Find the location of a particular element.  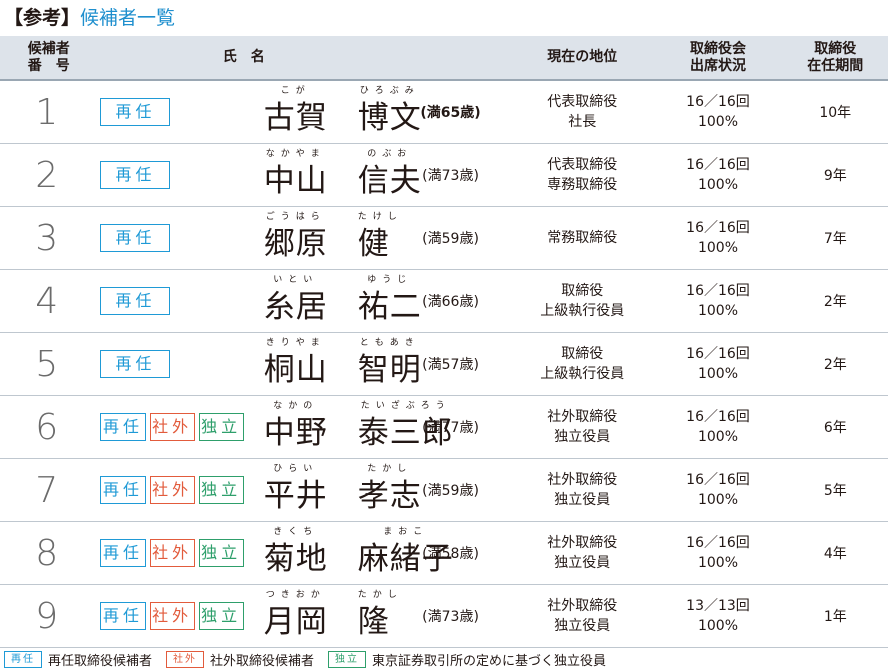

candidate-number: 9 is located at coordinates (47, 616).